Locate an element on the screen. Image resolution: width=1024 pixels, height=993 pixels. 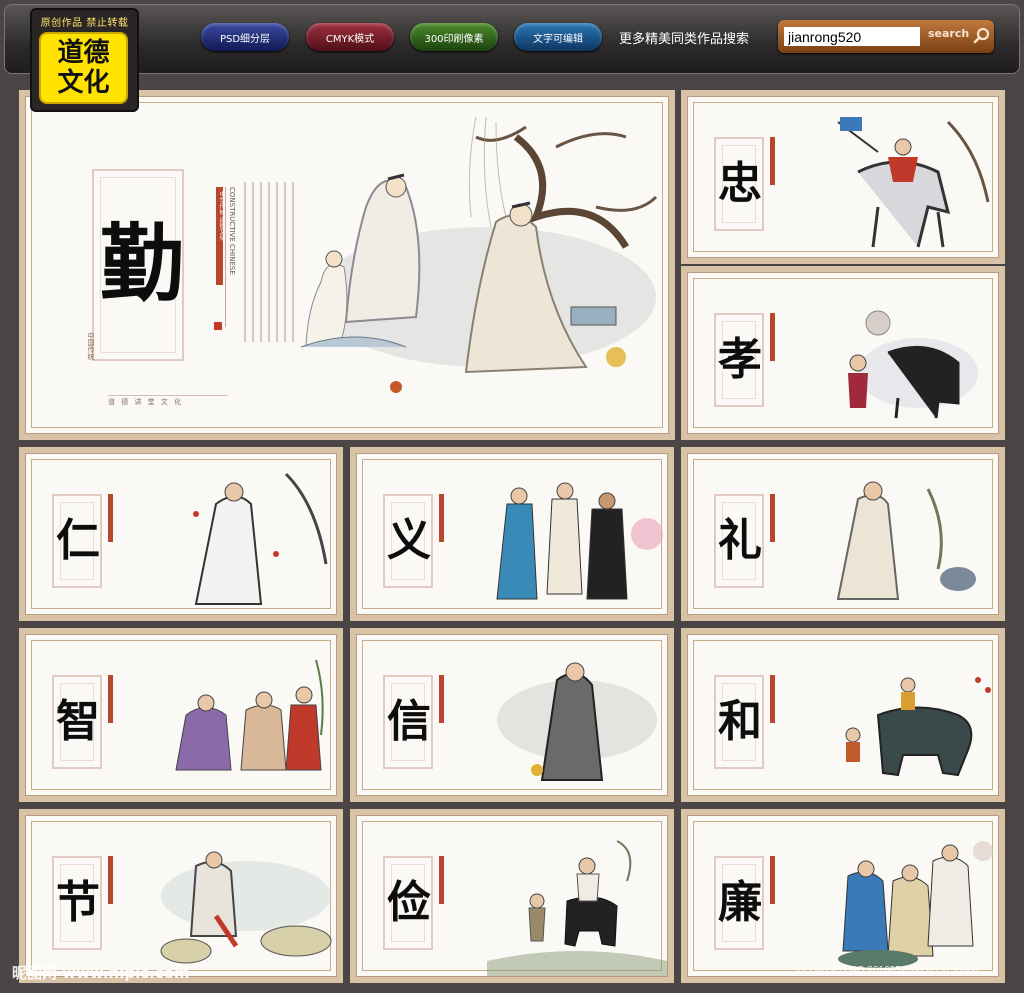
panel-character: 忠 is located at coordinates (740, 183).